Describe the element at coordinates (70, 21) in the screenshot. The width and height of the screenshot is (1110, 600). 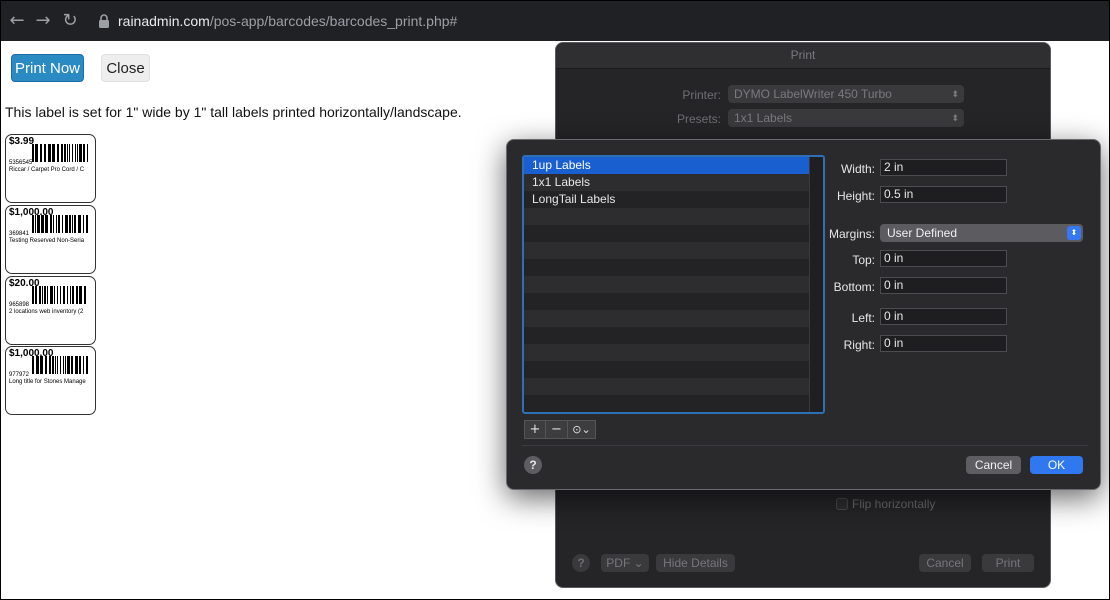
I see `reload-icon: ↻` at that location.